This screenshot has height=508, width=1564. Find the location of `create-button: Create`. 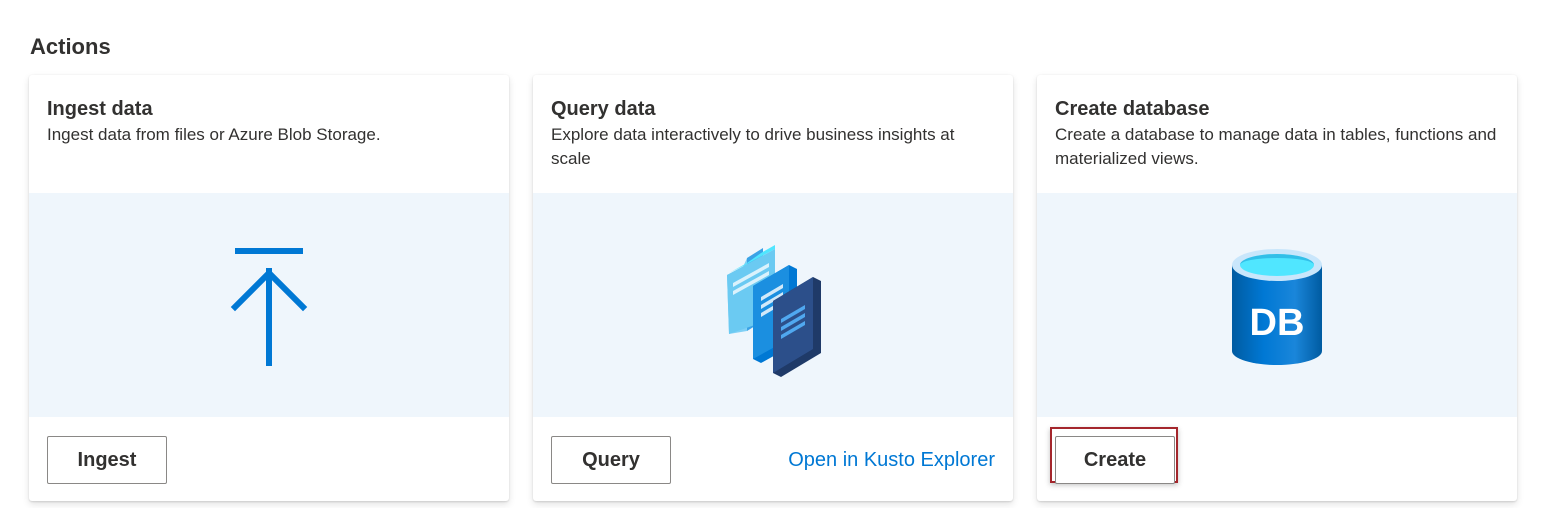

create-button: Create is located at coordinates (1115, 460).